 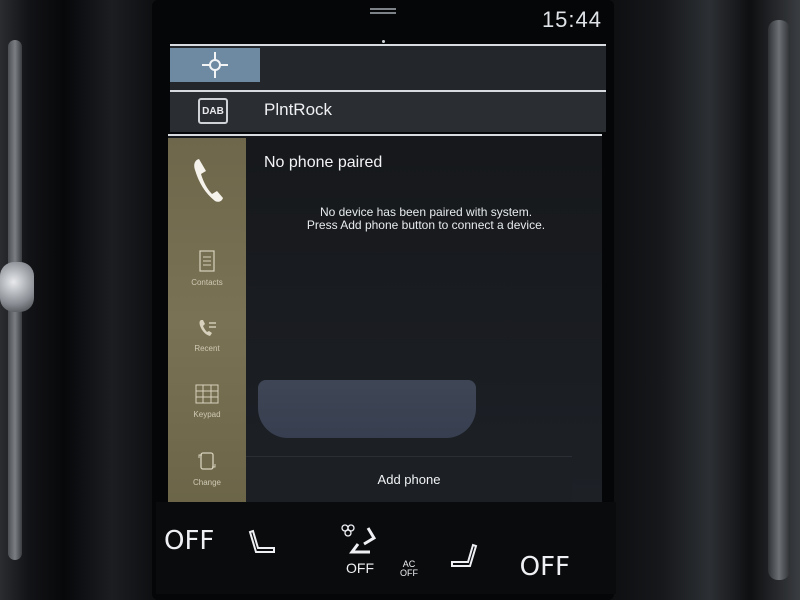 What do you see at coordinates (207, 414) in the screenshot?
I see `keypad-label: Keypad` at bounding box center [207, 414].